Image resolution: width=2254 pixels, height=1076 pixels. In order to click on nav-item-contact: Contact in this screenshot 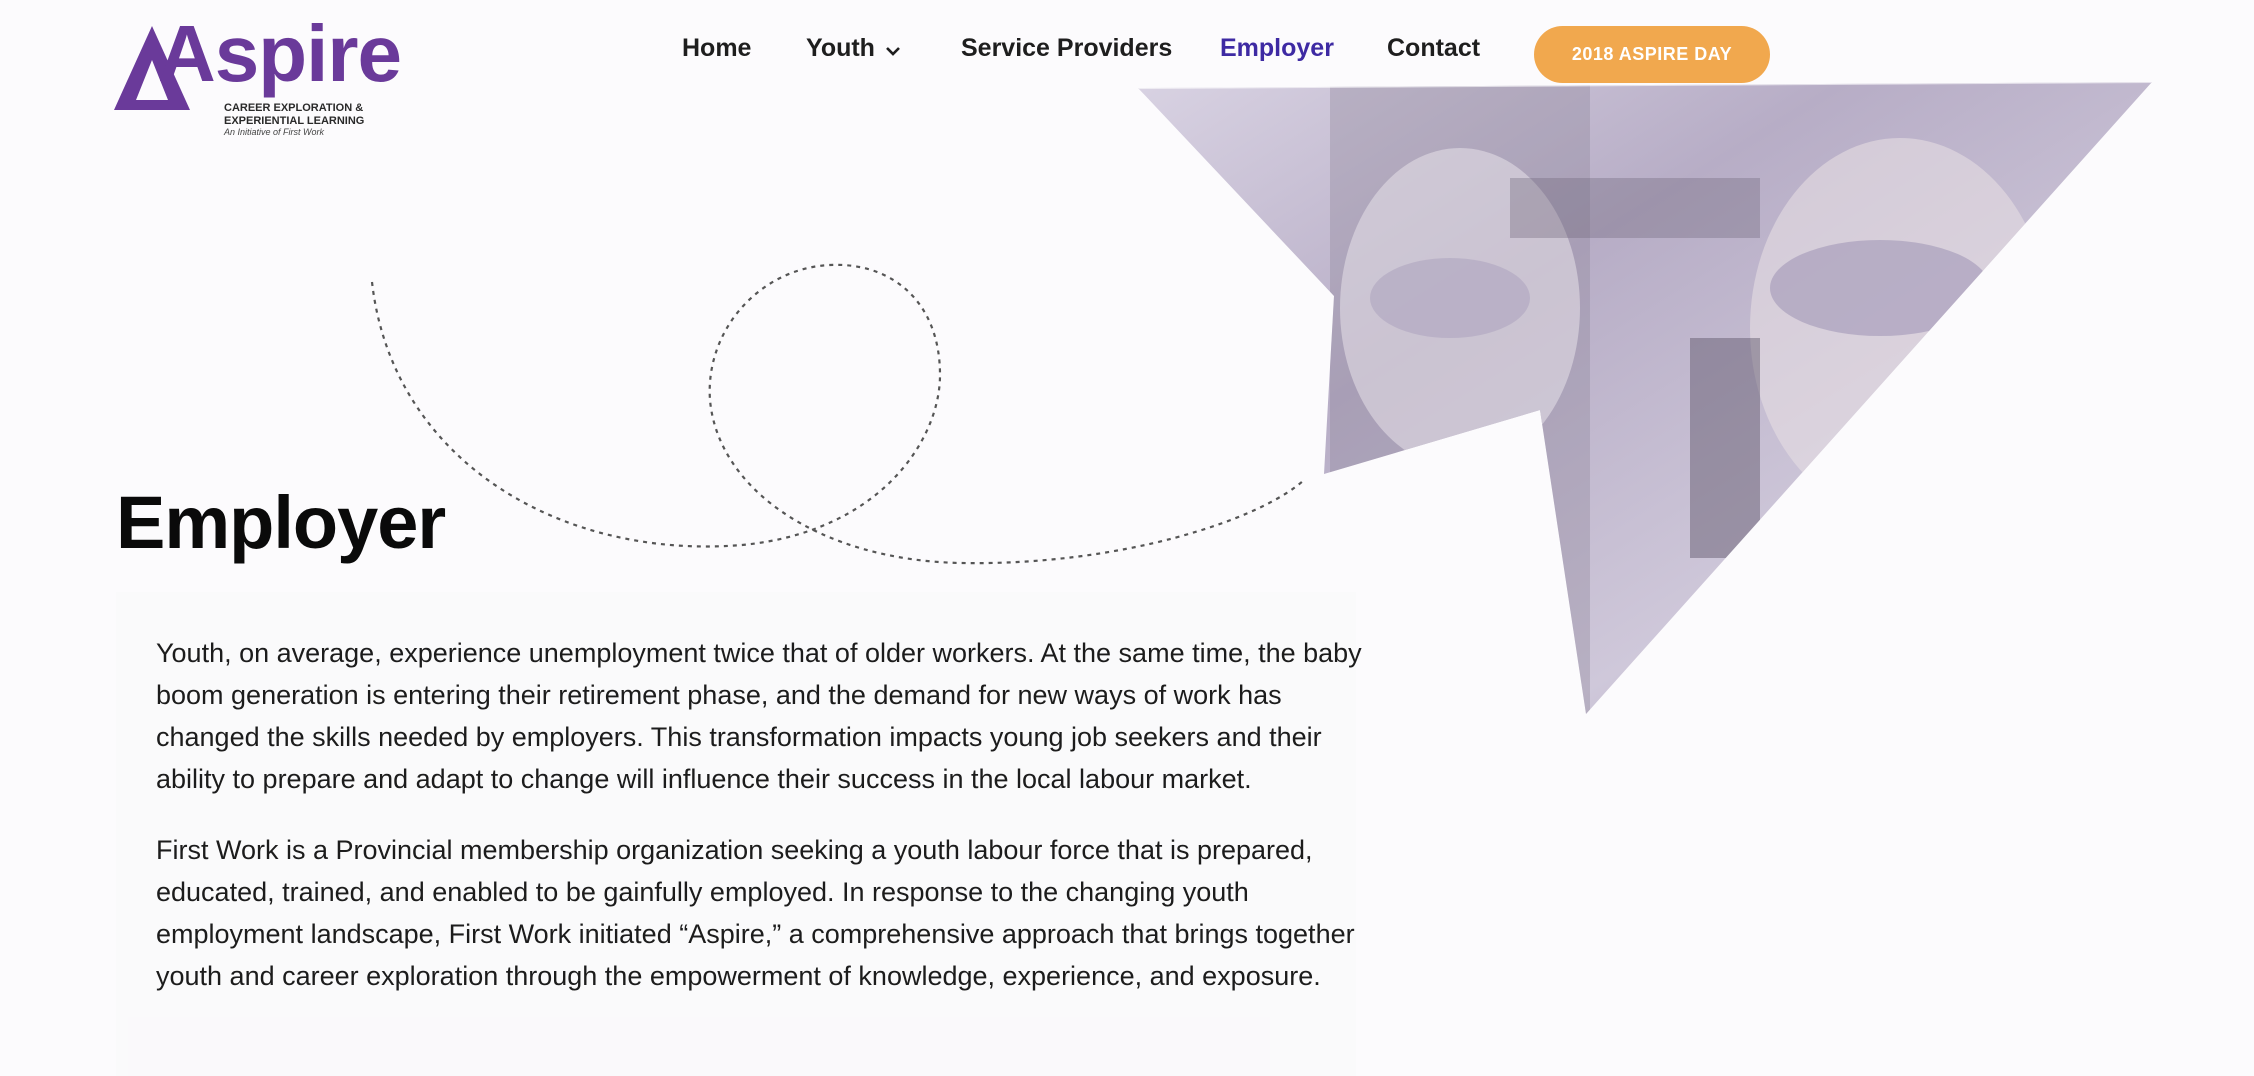, I will do `click(1433, 48)`.